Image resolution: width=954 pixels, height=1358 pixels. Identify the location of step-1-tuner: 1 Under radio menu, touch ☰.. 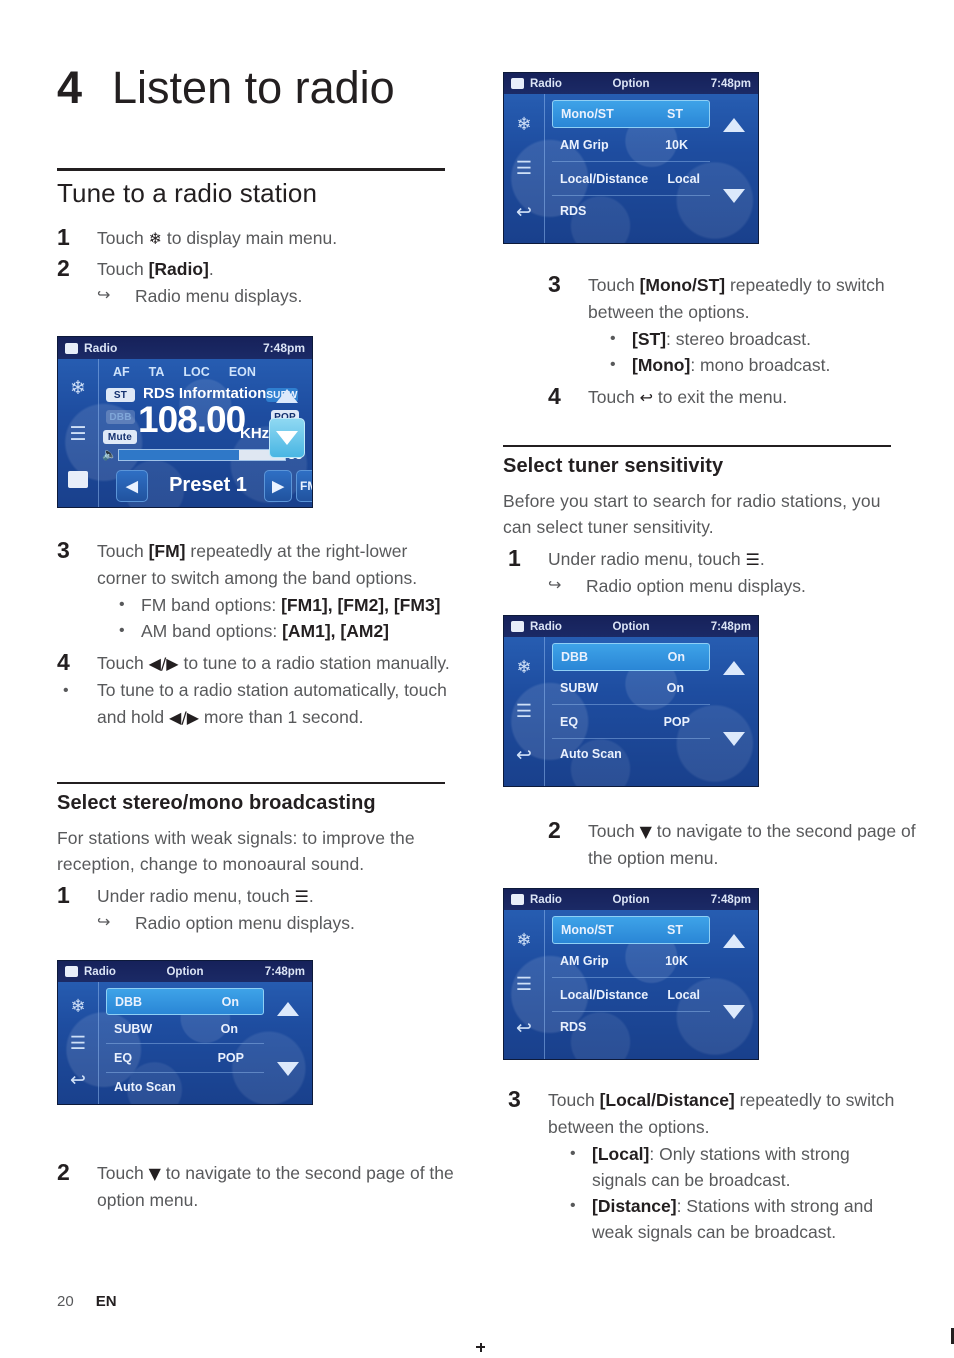
(703, 559).